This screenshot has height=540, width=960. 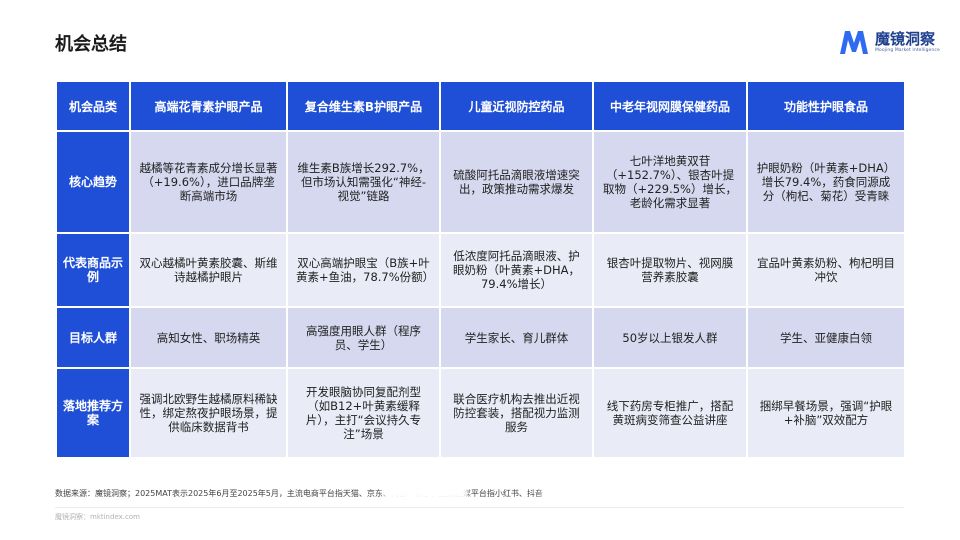 I want to click on footer-site: 魔镜洞察：mktindex.com, so click(x=97, y=517).